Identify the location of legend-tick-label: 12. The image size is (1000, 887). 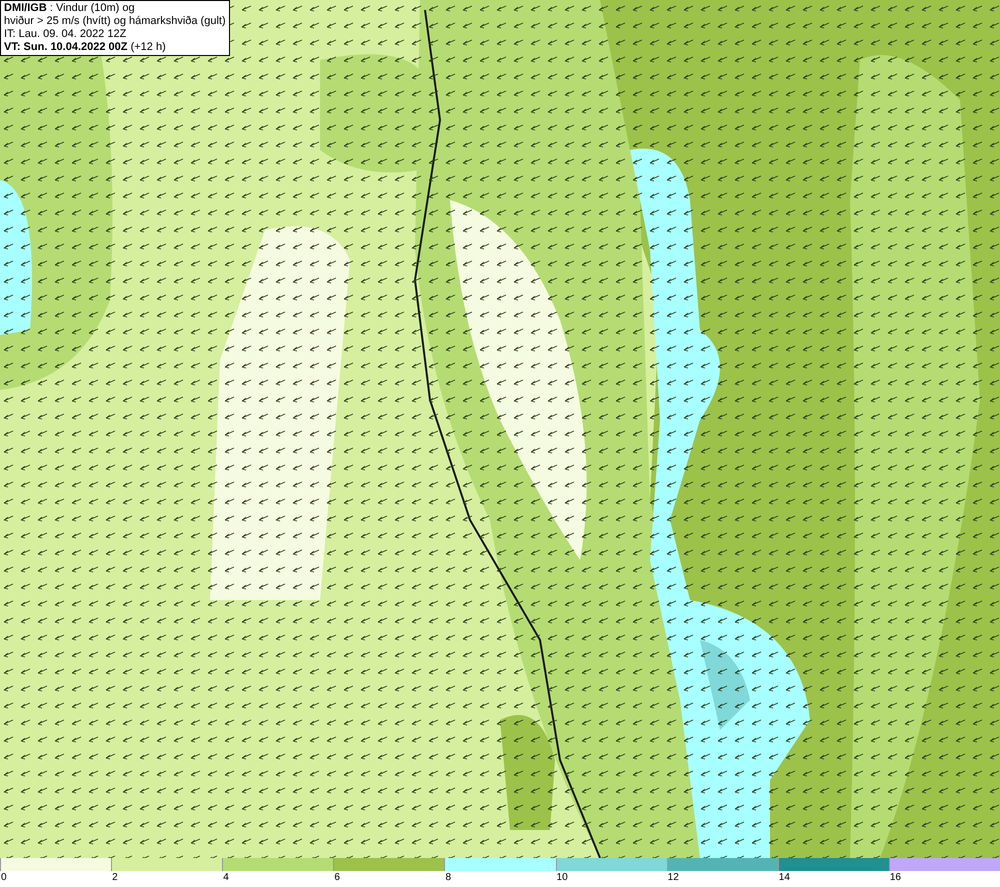
(672, 878).